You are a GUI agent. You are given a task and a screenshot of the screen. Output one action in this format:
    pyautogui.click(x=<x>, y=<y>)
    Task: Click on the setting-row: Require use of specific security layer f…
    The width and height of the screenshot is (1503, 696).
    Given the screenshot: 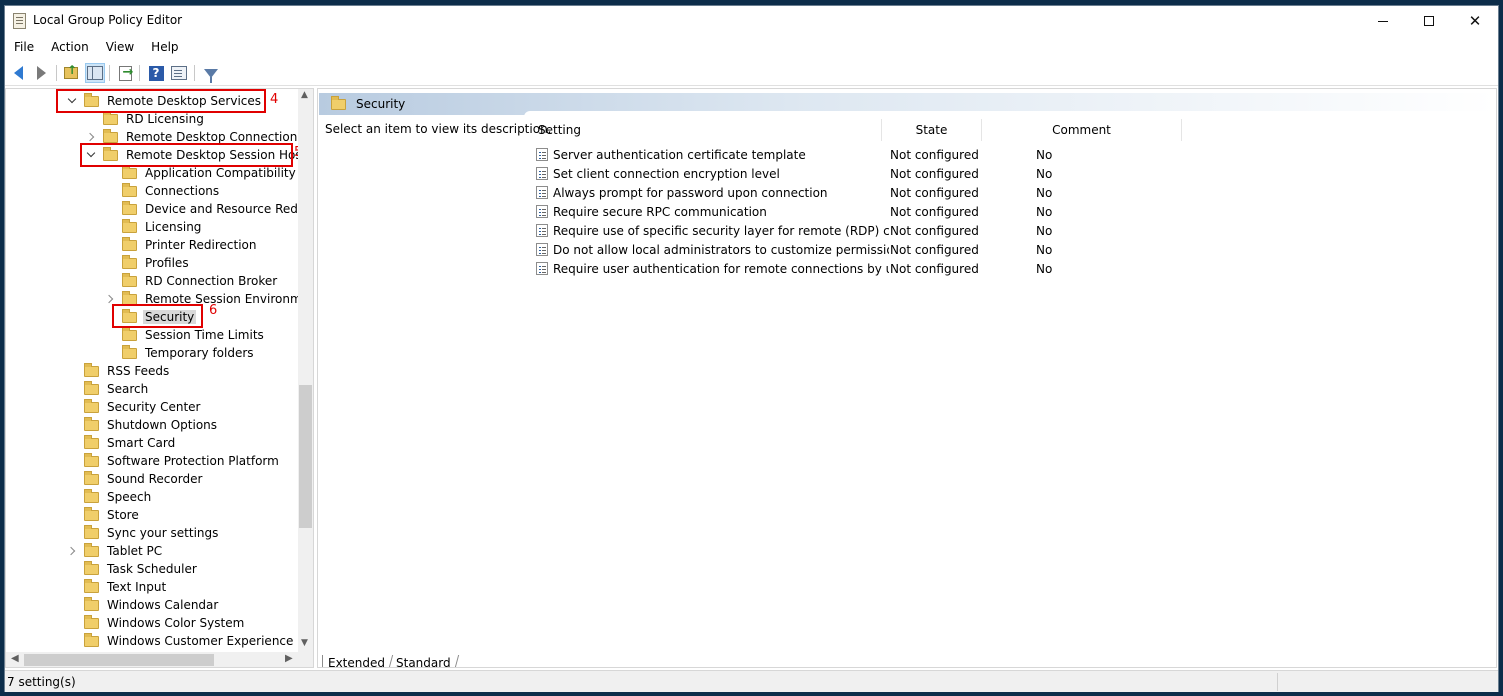 What is the action you would take?
    pyautogui.click(x=862, y=230)
    